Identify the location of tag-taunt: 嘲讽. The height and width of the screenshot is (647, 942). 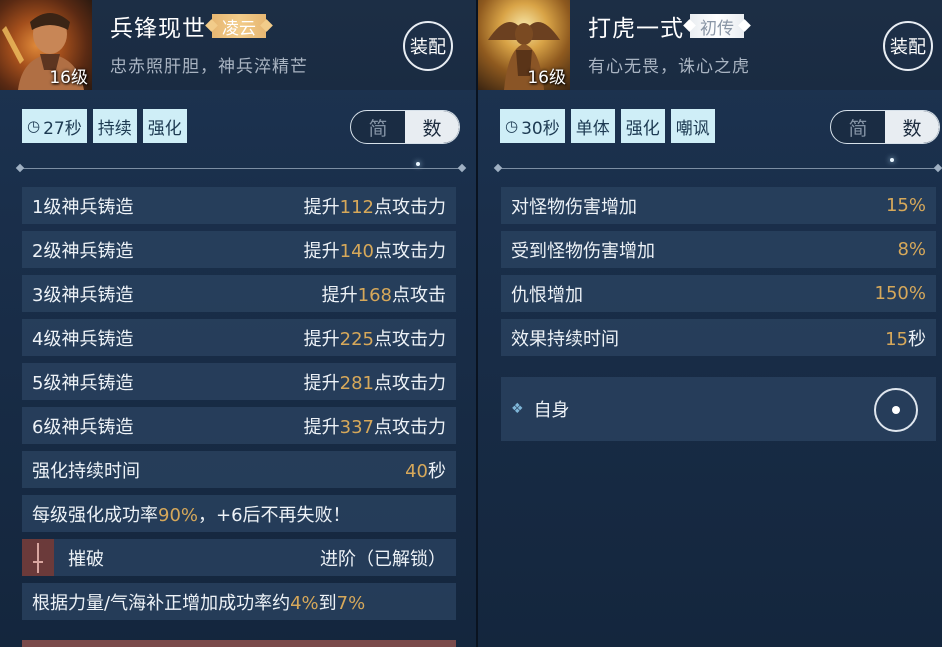
(692, 126).